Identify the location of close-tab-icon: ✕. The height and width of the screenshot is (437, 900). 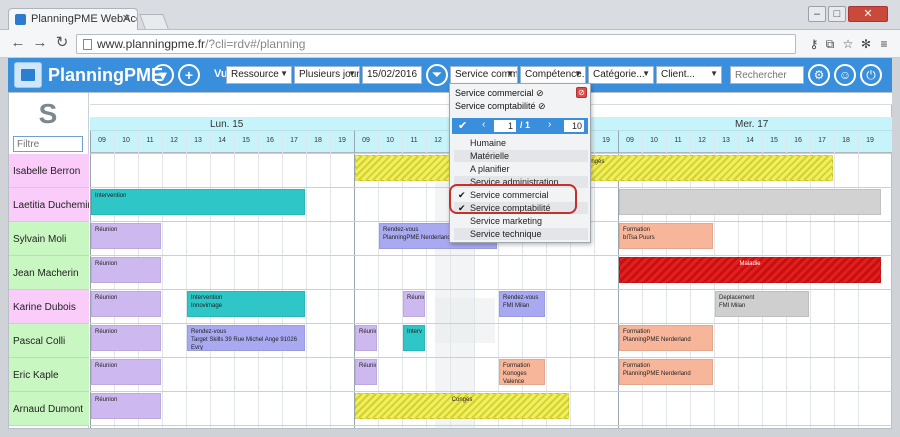
(126, 18).